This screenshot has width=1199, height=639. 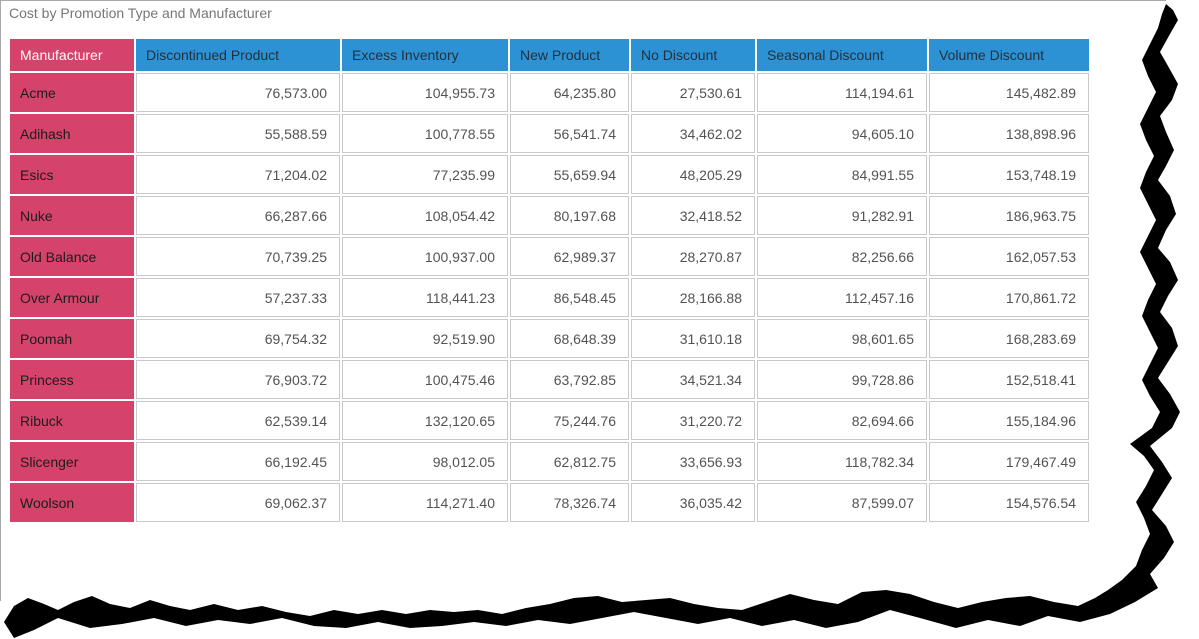 I want to click on value-cell: 152,518.41, so click(x=1009, y=379).